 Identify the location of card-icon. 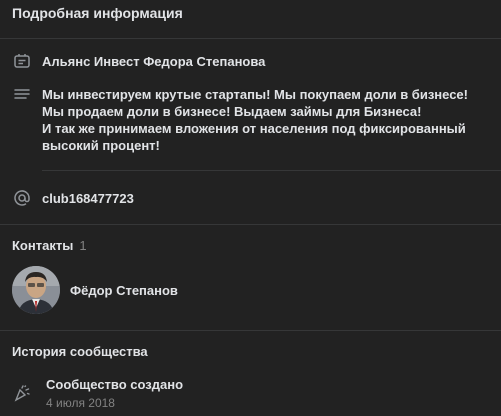
(22, 61).